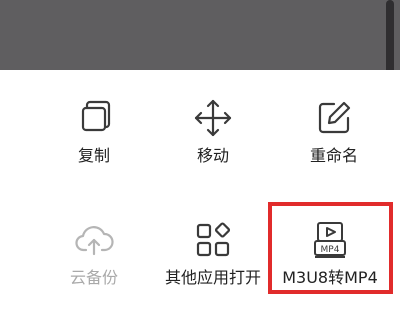 The image size is (400, 310). What do you see at coordinates (330, 248) in the screenshot?
I see `highlight-box` at bounding box center [330, 248].